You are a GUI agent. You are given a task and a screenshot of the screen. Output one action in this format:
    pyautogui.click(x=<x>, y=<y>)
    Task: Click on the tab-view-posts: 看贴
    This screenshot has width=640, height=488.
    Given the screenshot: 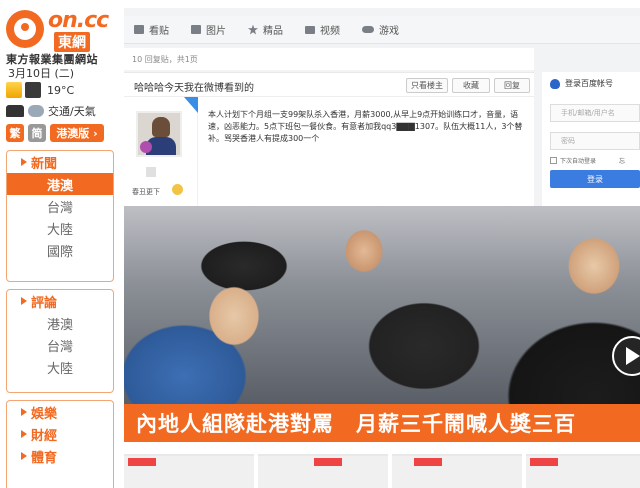 What is the action you would take?
    pyautogui.click(x=151, y=29)
    